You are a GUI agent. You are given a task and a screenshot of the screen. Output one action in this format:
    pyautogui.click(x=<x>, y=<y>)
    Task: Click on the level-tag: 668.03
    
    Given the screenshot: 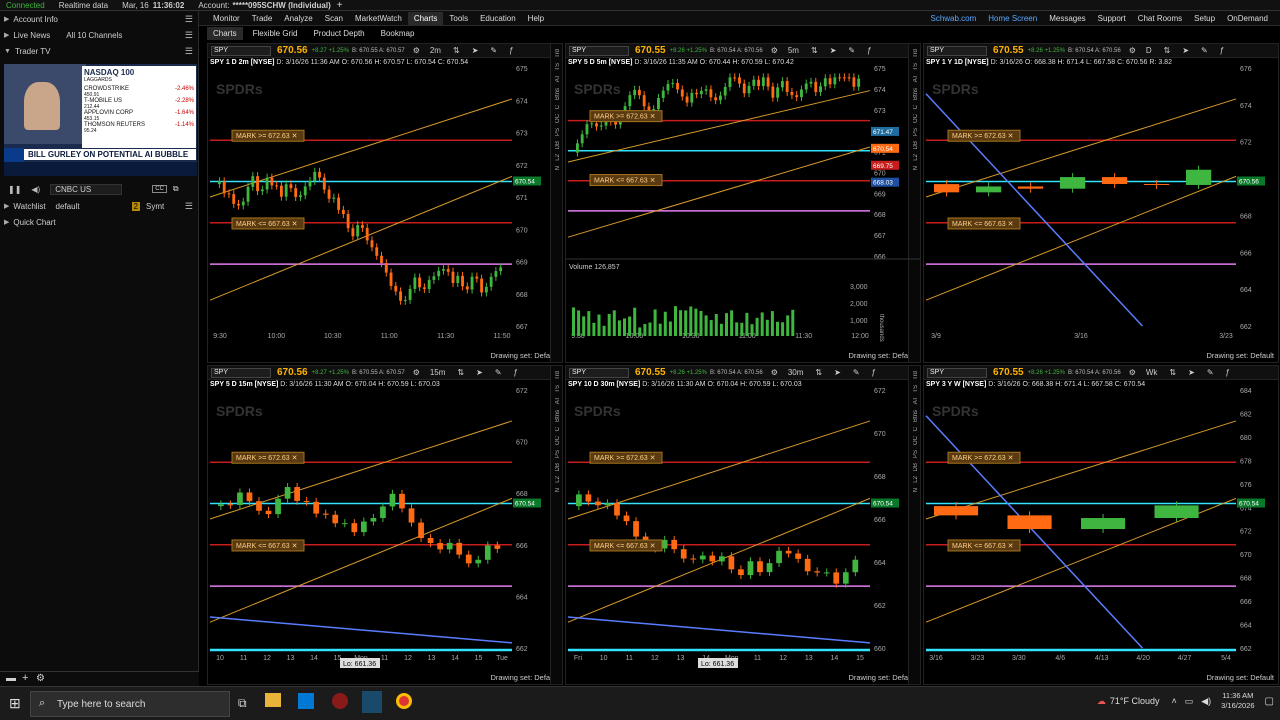 What is the action you would take?
    pyautogui.click(x=883, y=183)
    